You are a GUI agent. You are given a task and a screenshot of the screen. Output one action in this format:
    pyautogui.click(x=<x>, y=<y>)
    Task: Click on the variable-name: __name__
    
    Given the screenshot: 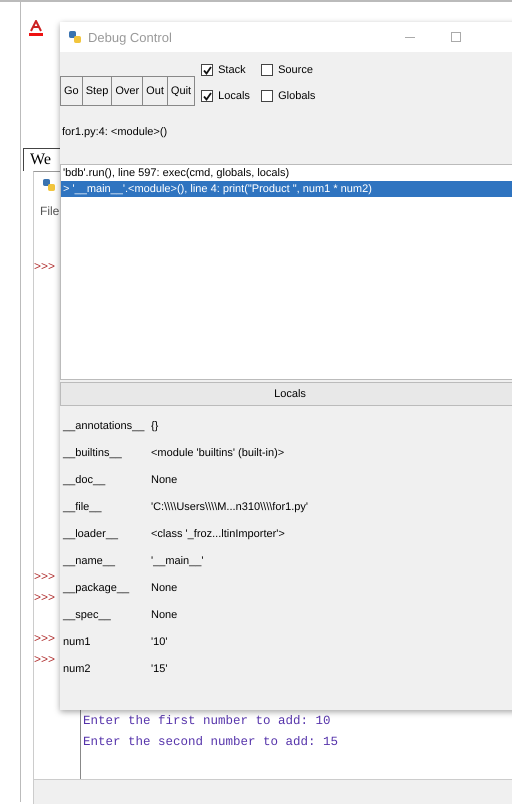 What is the action you would take?
    pyautogui.click(x=89, y=561)
    